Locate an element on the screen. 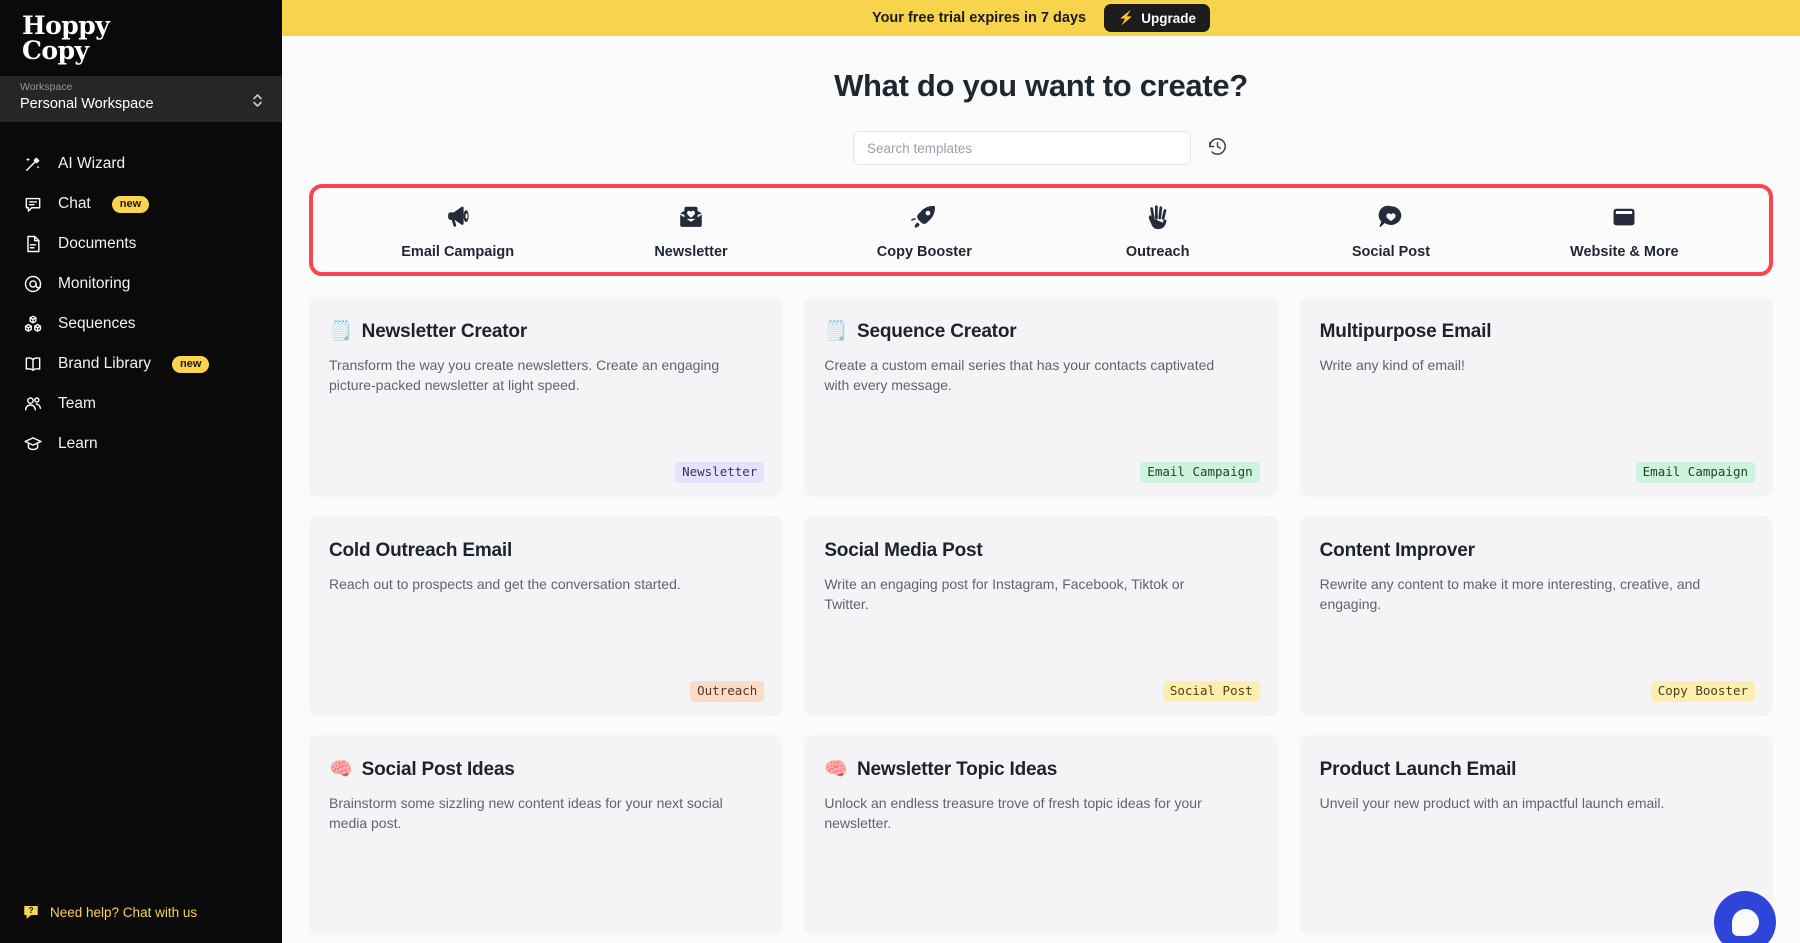 This screenshot has height=943, width=1800. workspace-text: Workspace Personal Workspace is located at coordinates (87, 97).